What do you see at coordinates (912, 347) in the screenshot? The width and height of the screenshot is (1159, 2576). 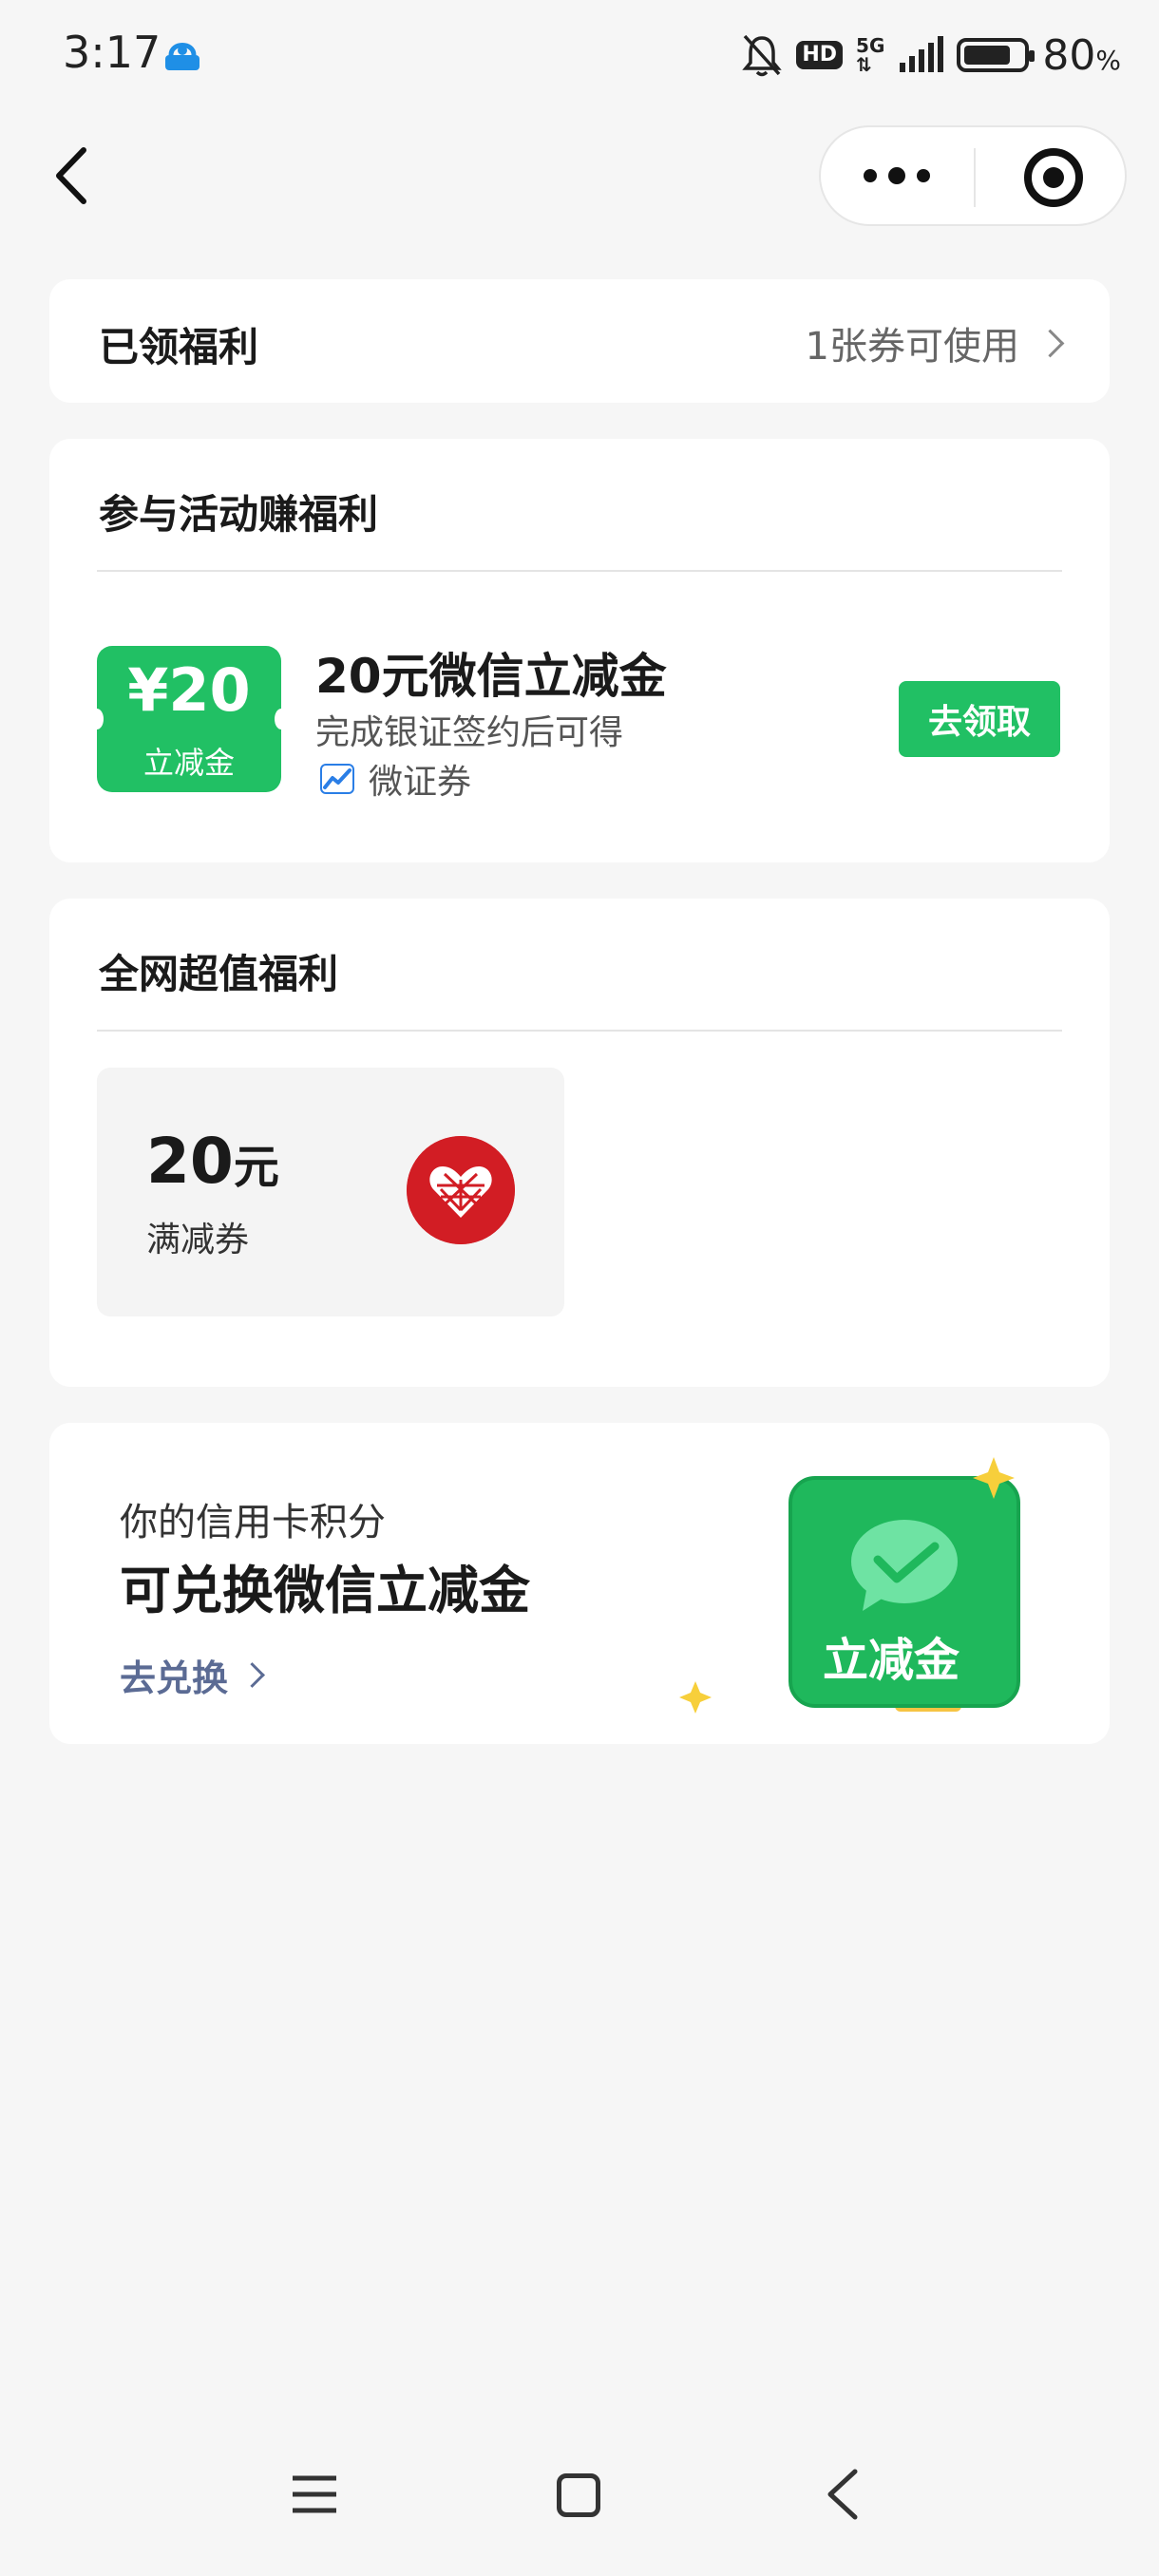 I see `claimed-summary: 1张券可使用` at bounding box center [912, 347].